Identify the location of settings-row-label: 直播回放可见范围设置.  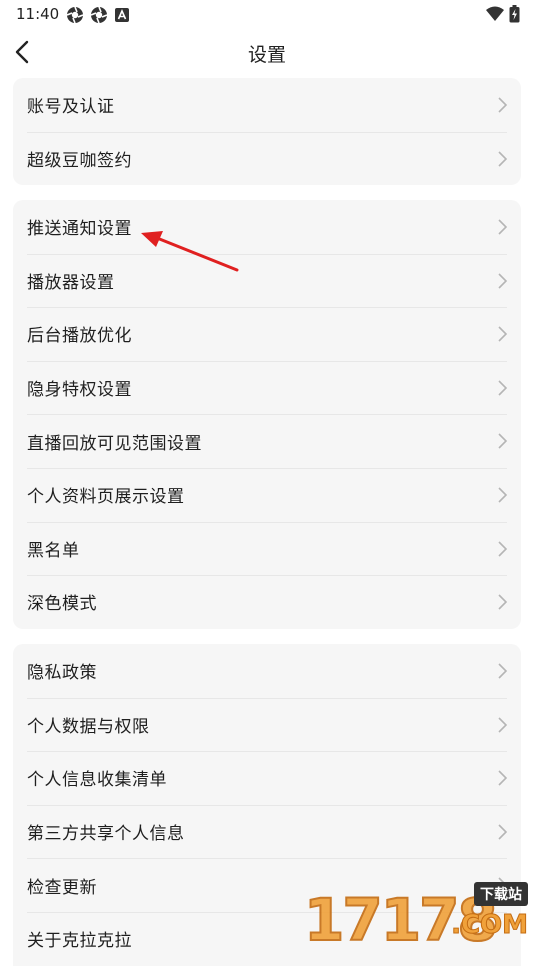
(114, 443).